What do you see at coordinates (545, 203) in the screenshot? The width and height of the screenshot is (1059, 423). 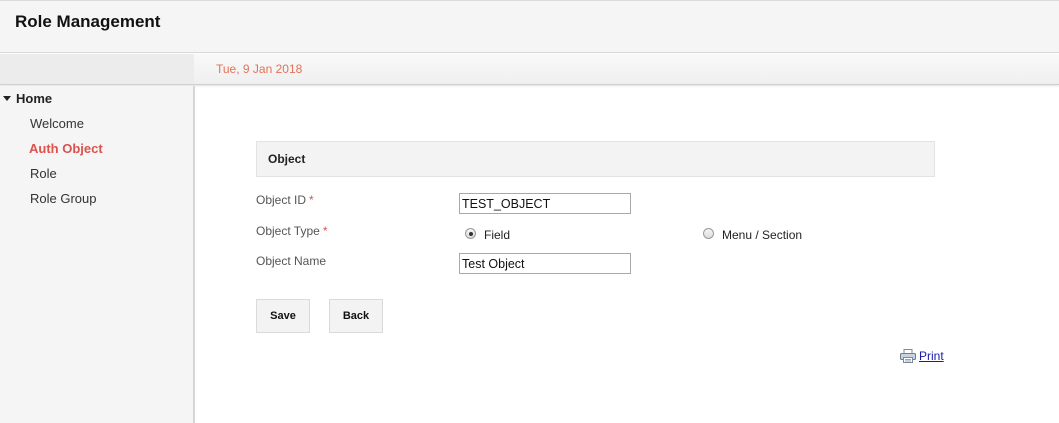 I see `object-id-input` at bounding box center [545, 203].